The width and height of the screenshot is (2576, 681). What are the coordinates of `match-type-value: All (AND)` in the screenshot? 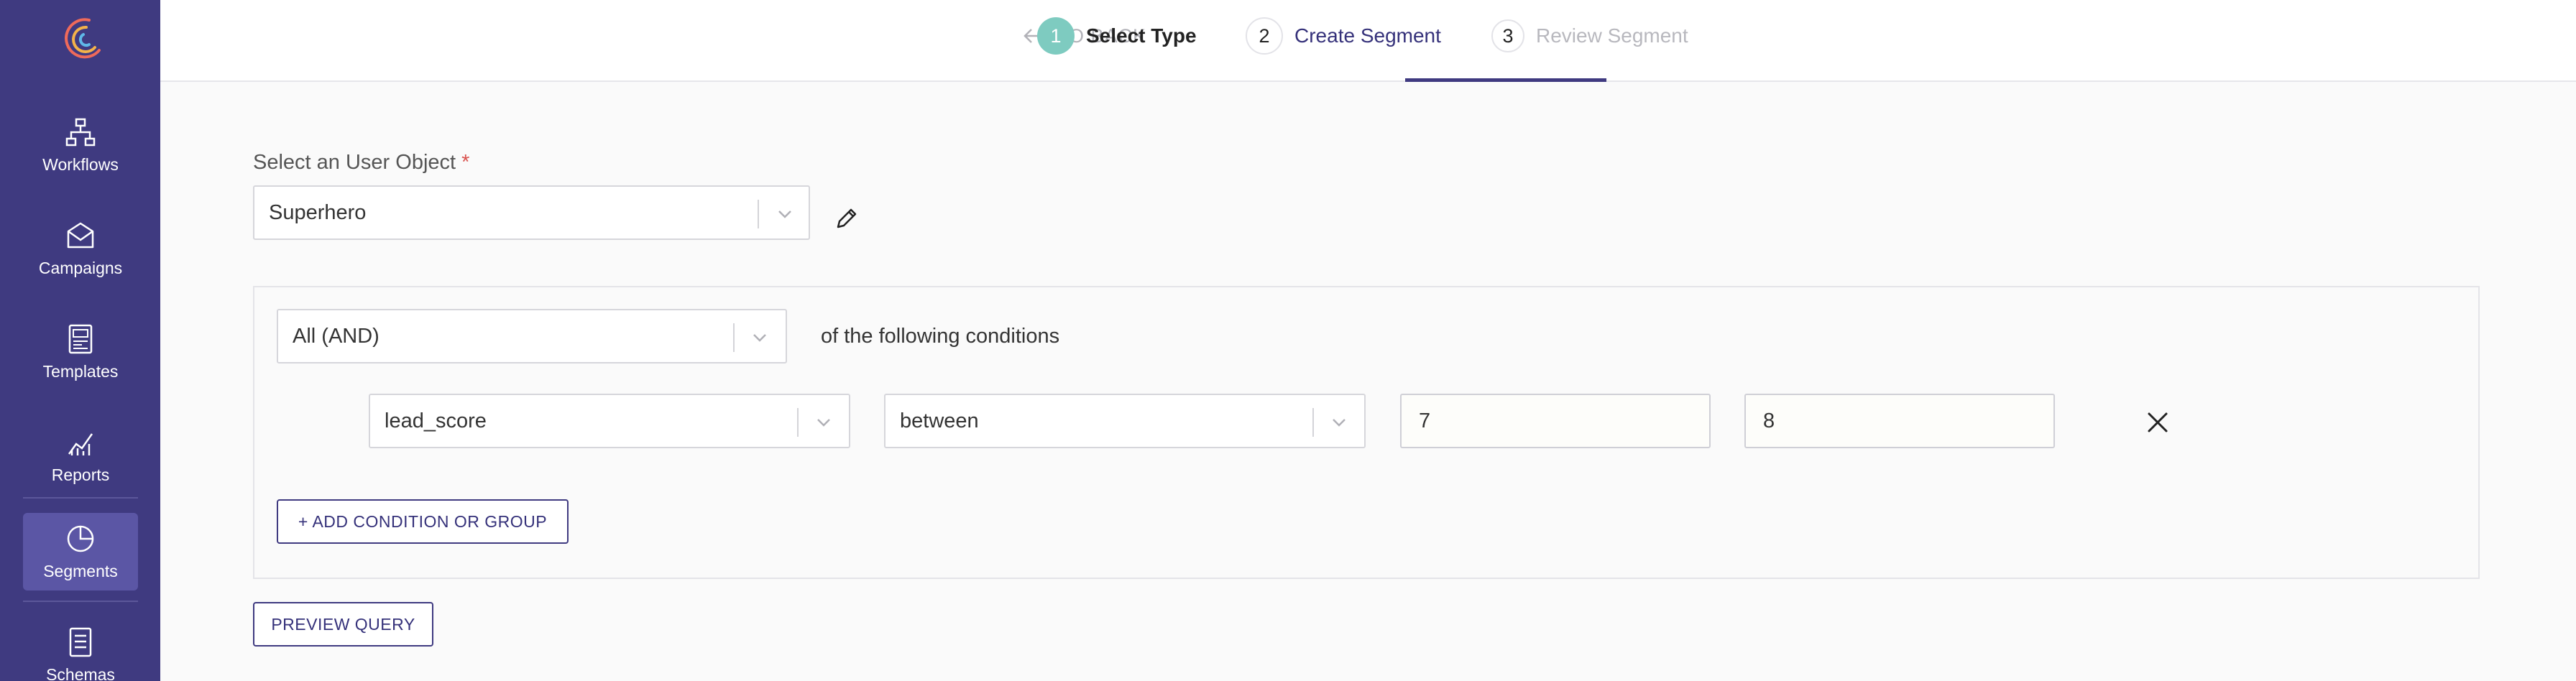 It's located at (336, 336).